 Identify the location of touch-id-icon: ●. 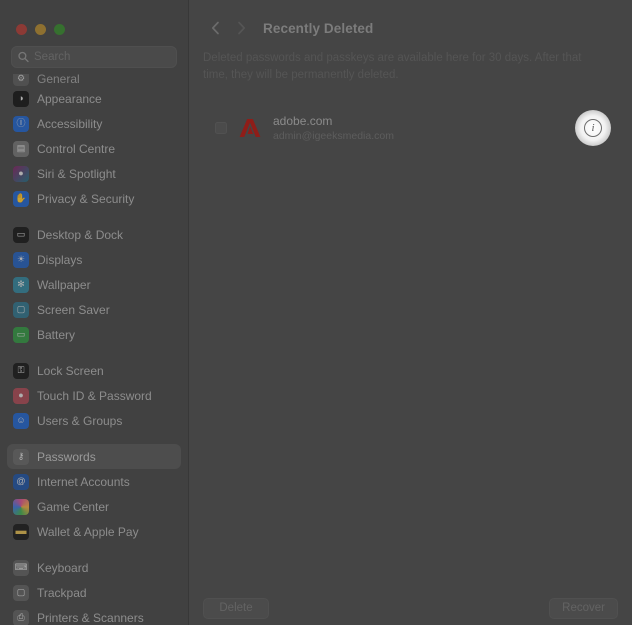
(21, 395).